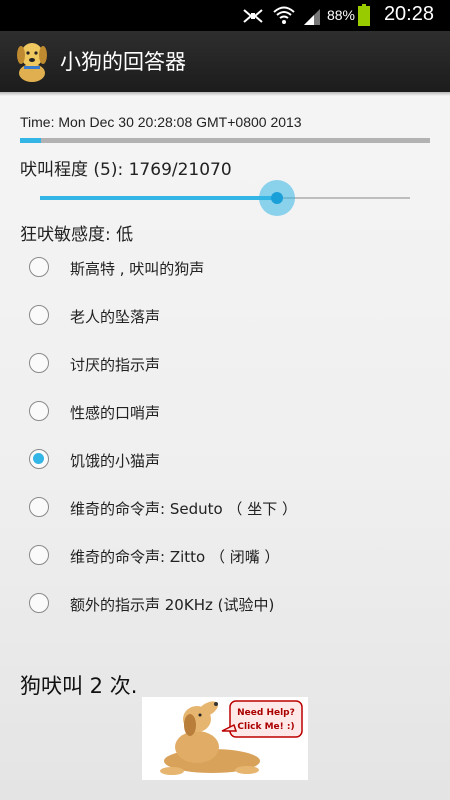 This screenshot has height=800, width=450. What do you see at coordinates (158, 198) in the screenshot?
I see `slider-active-track` at bounding box center [158, 198].